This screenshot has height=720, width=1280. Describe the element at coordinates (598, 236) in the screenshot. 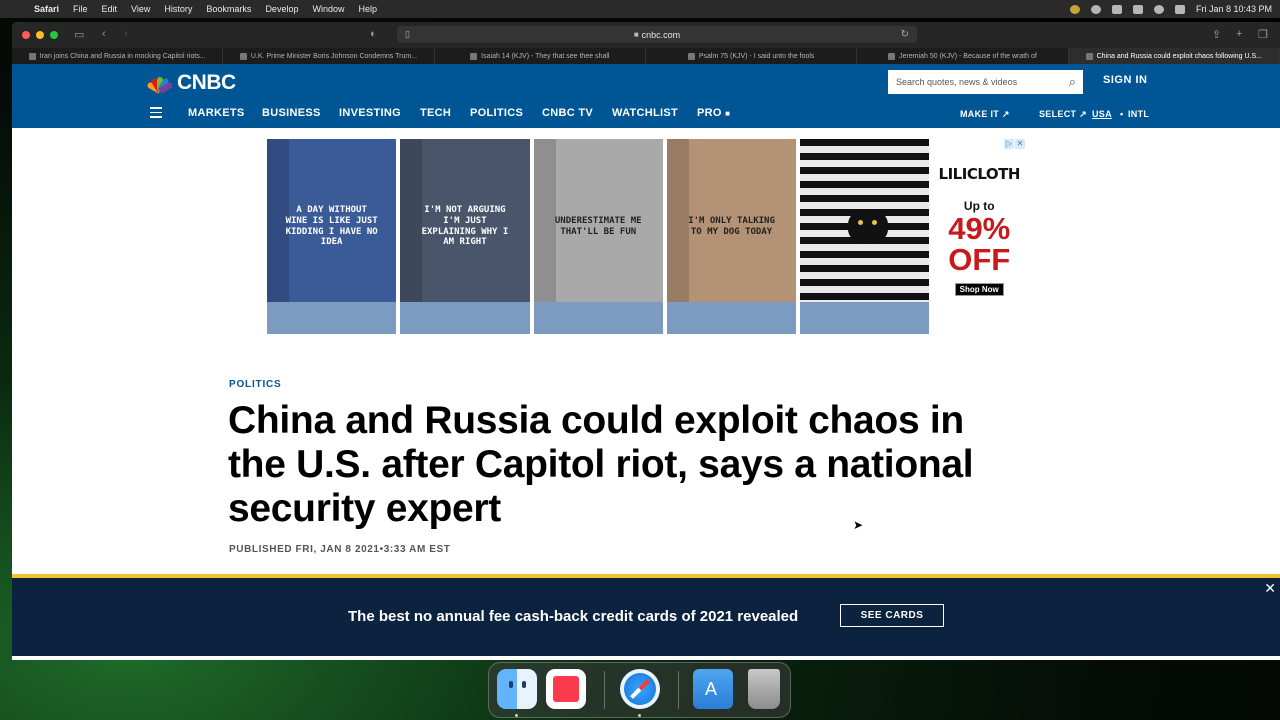

I see `ad-product-image: UNDERESTIMATE ME THAT'LL BE FUN` at that location.